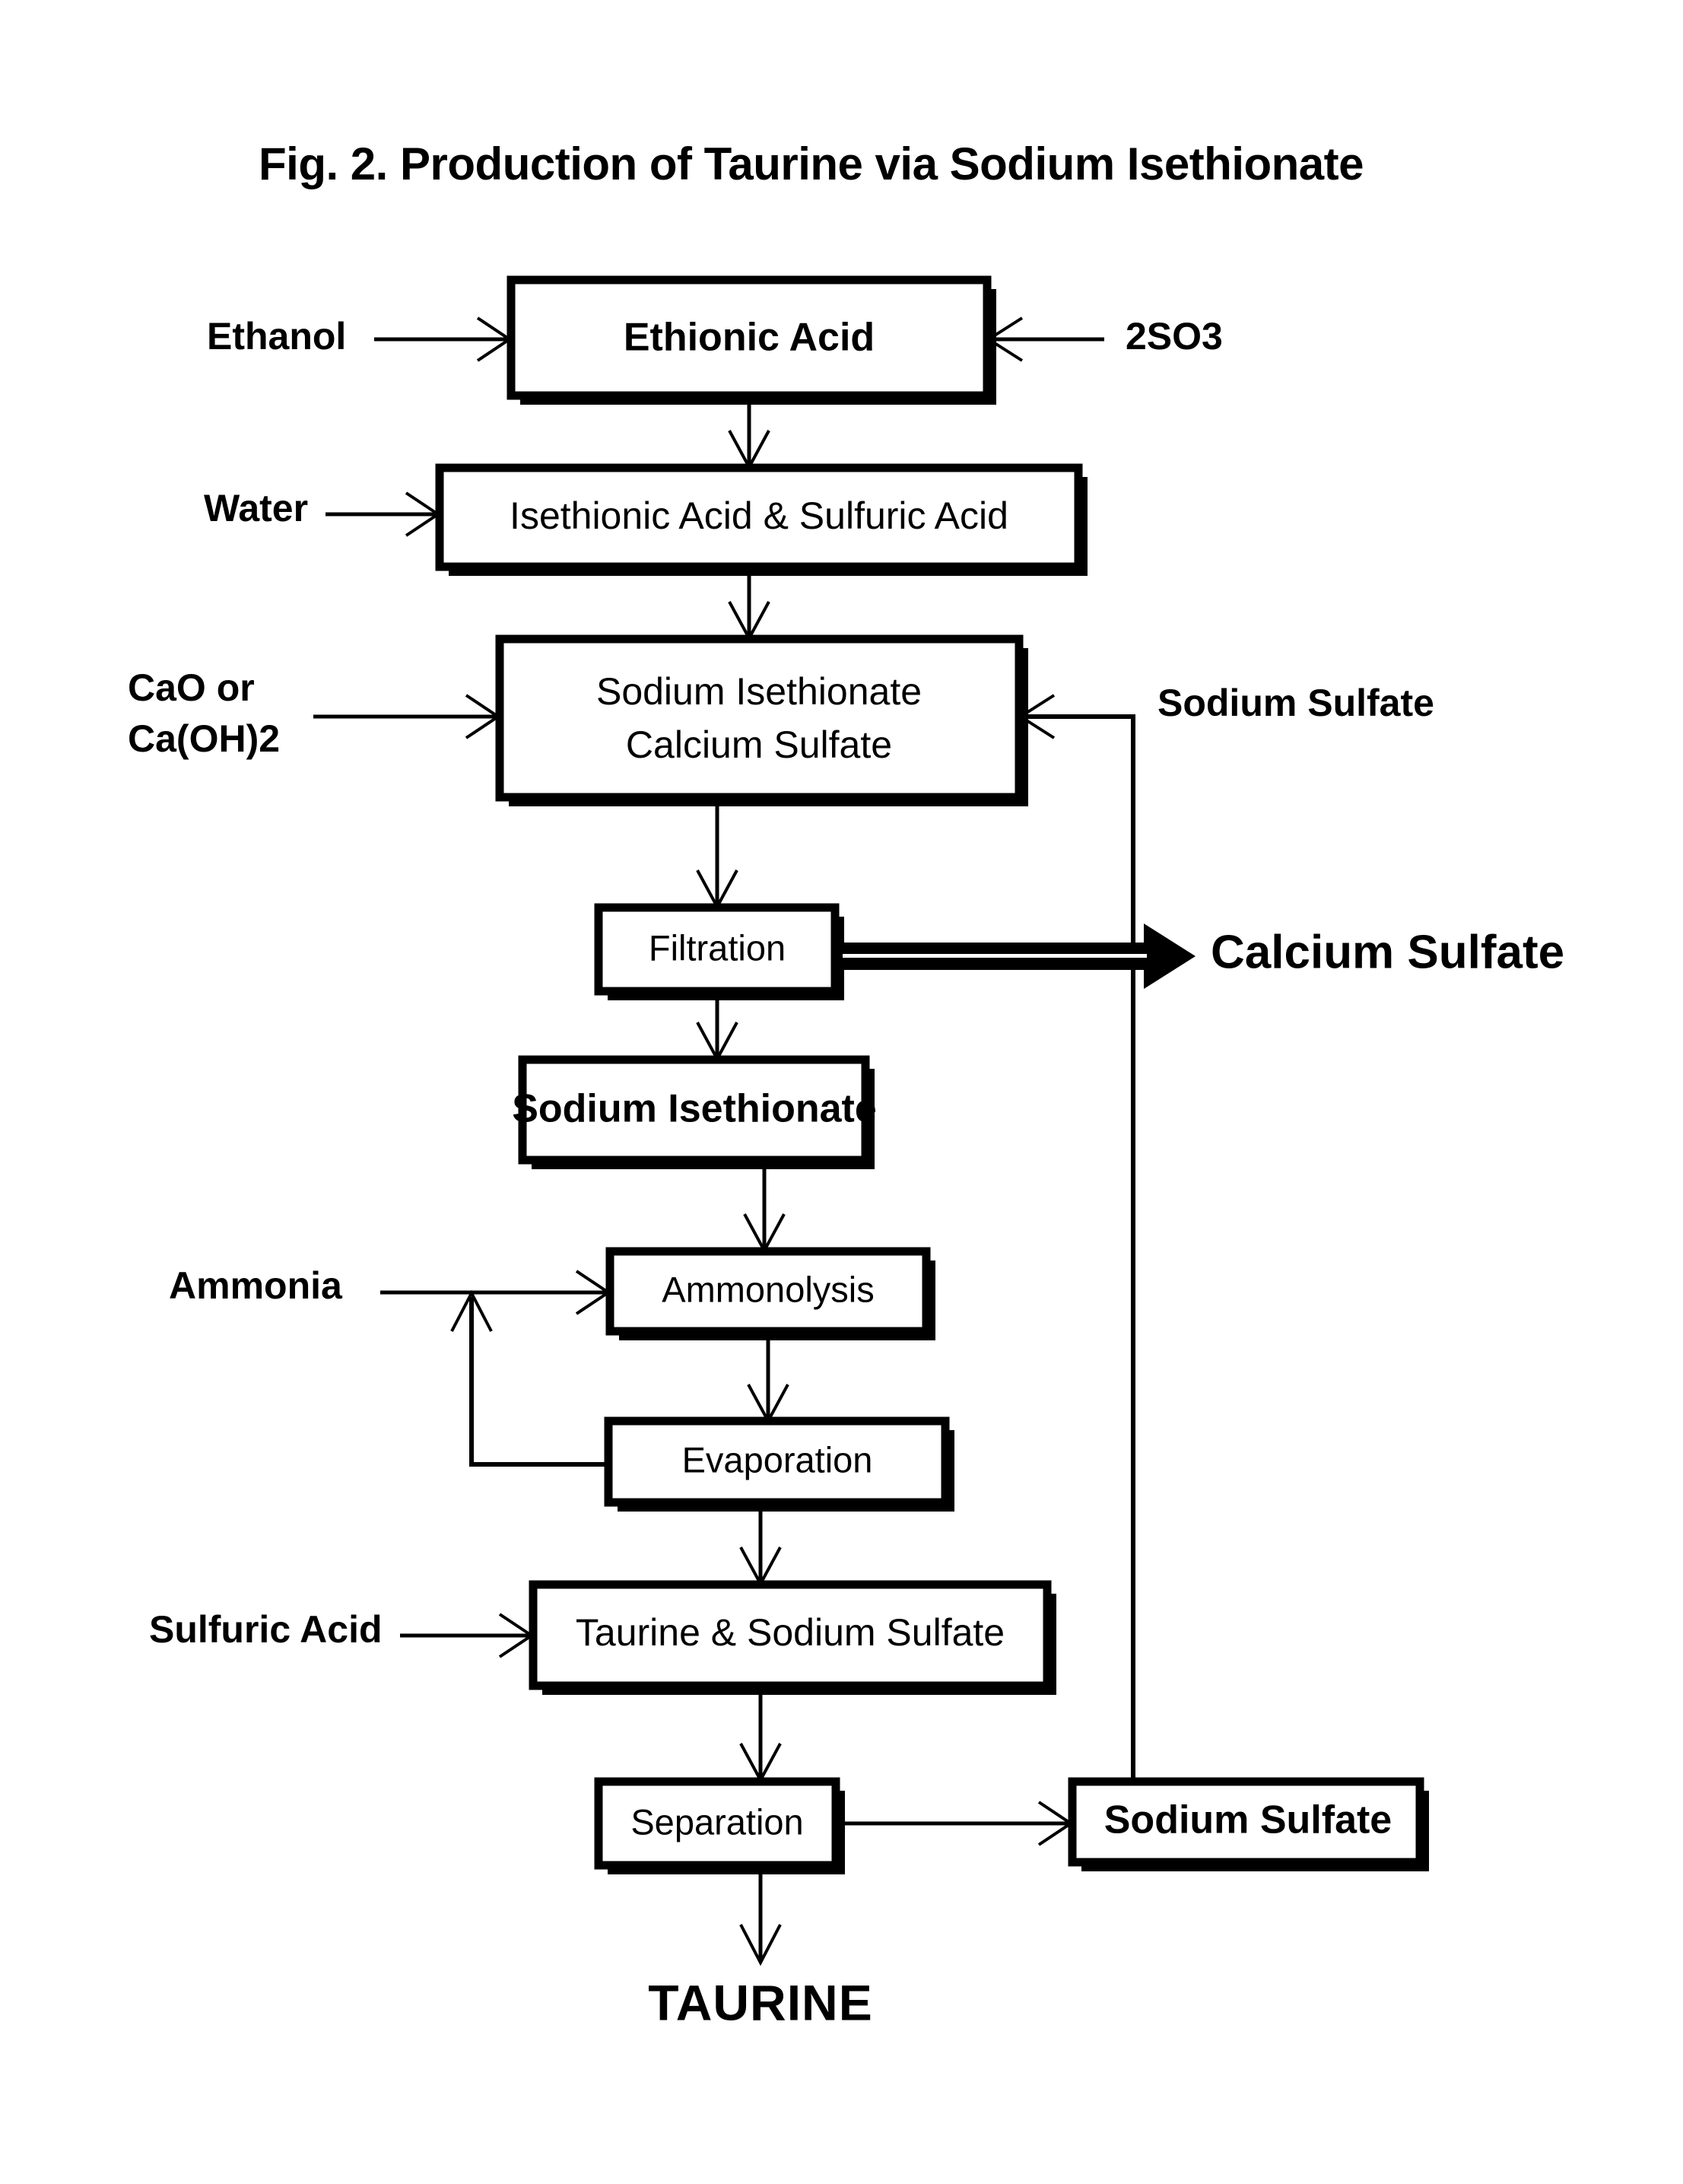  I want to click on feed-label-sulfuric-acid: Sulfuric Acid, so click(266, 1629).